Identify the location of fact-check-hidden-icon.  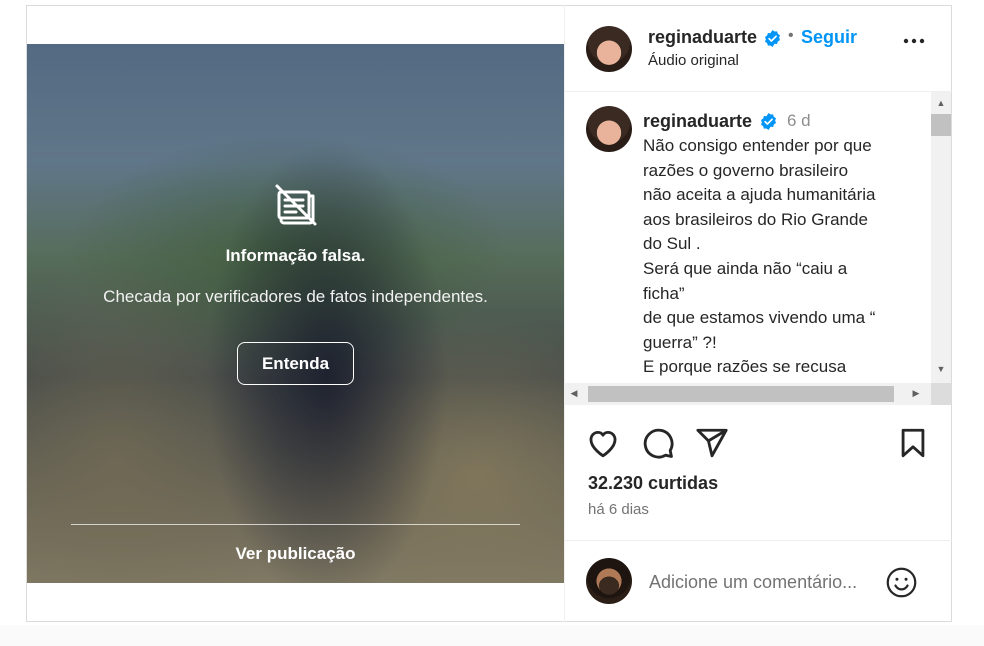
(296, 205).